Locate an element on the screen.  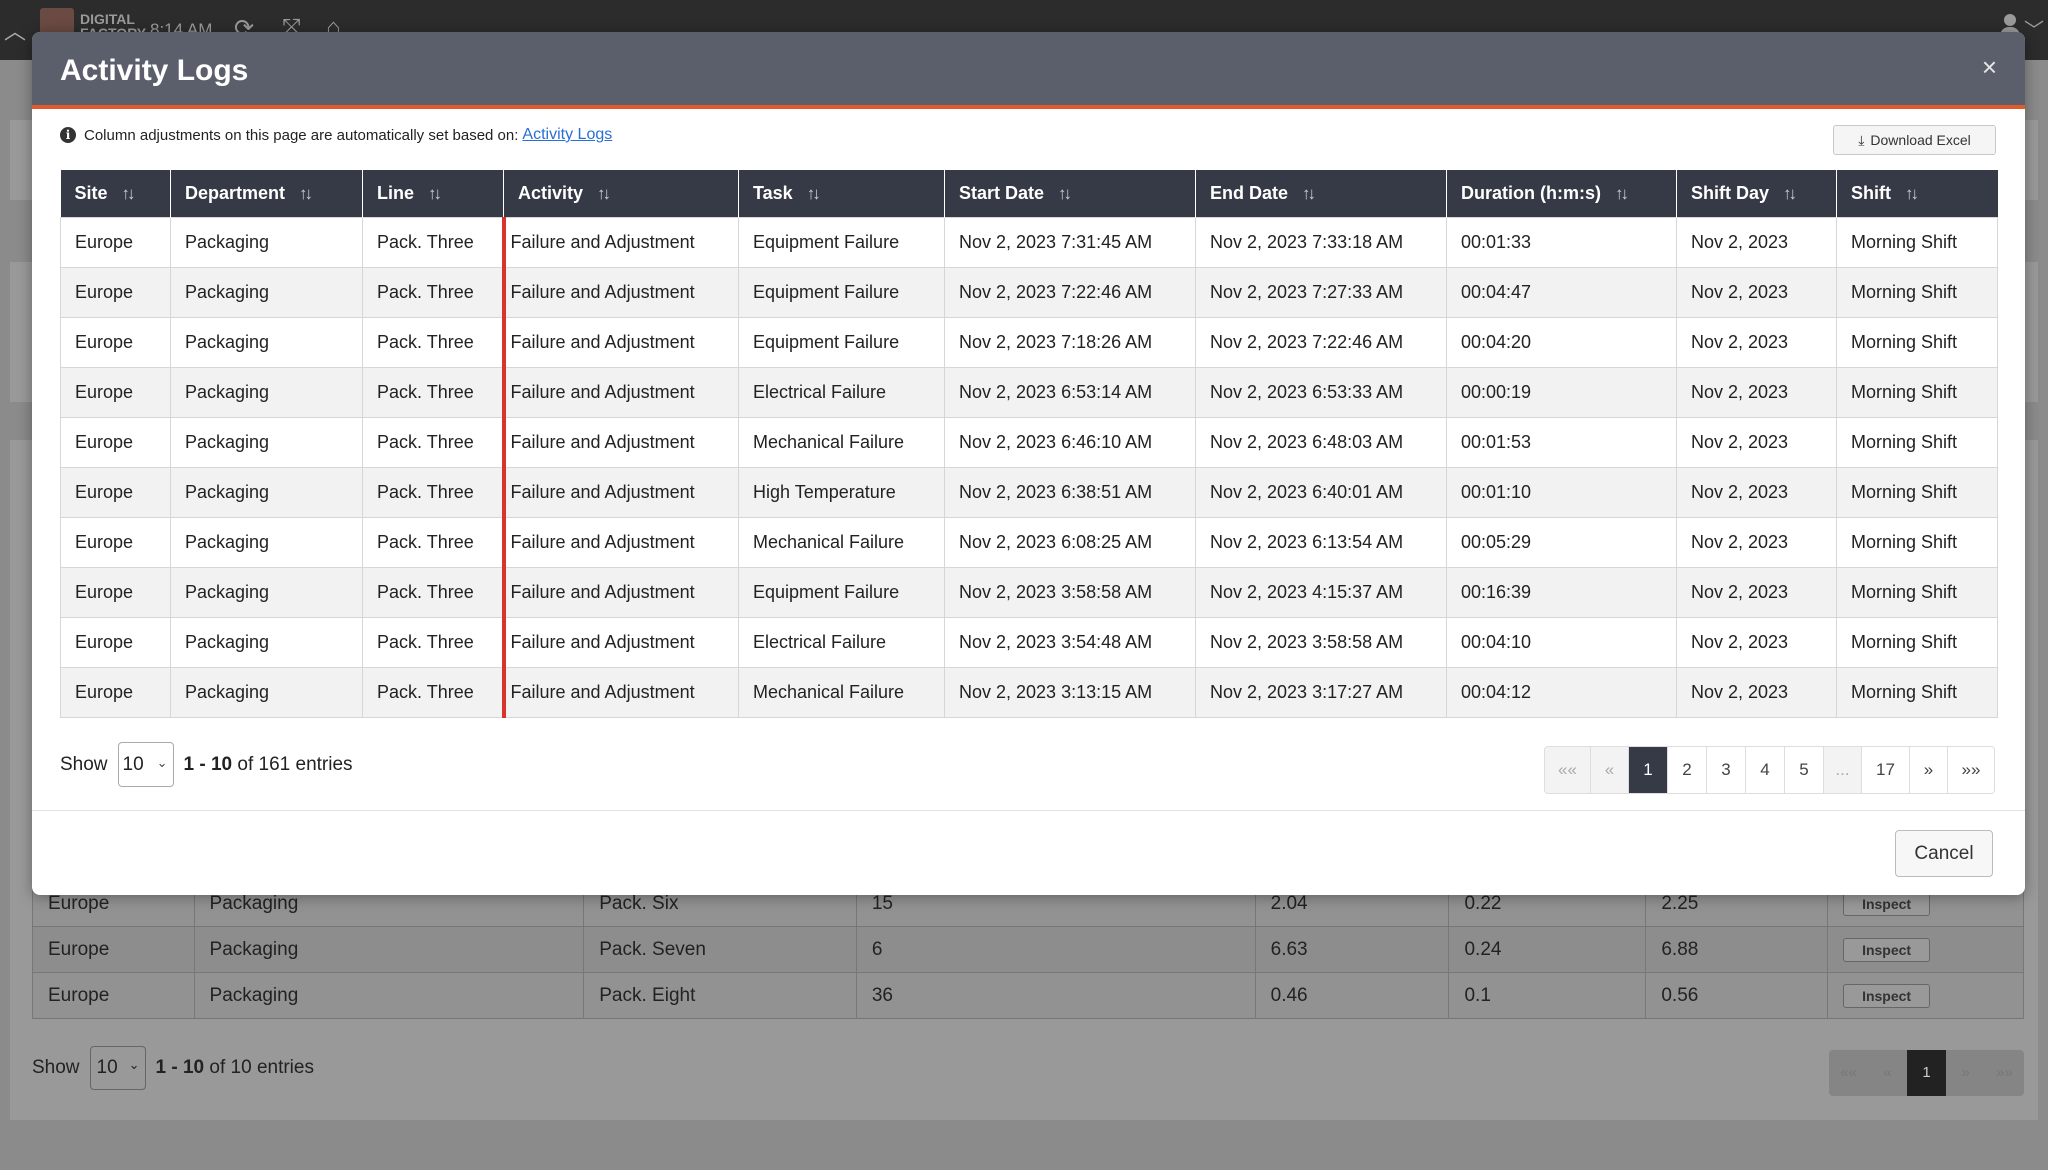
table-cell: Nov 2, 2023 3:17:27 AM is located at coordinates (1321, 692).